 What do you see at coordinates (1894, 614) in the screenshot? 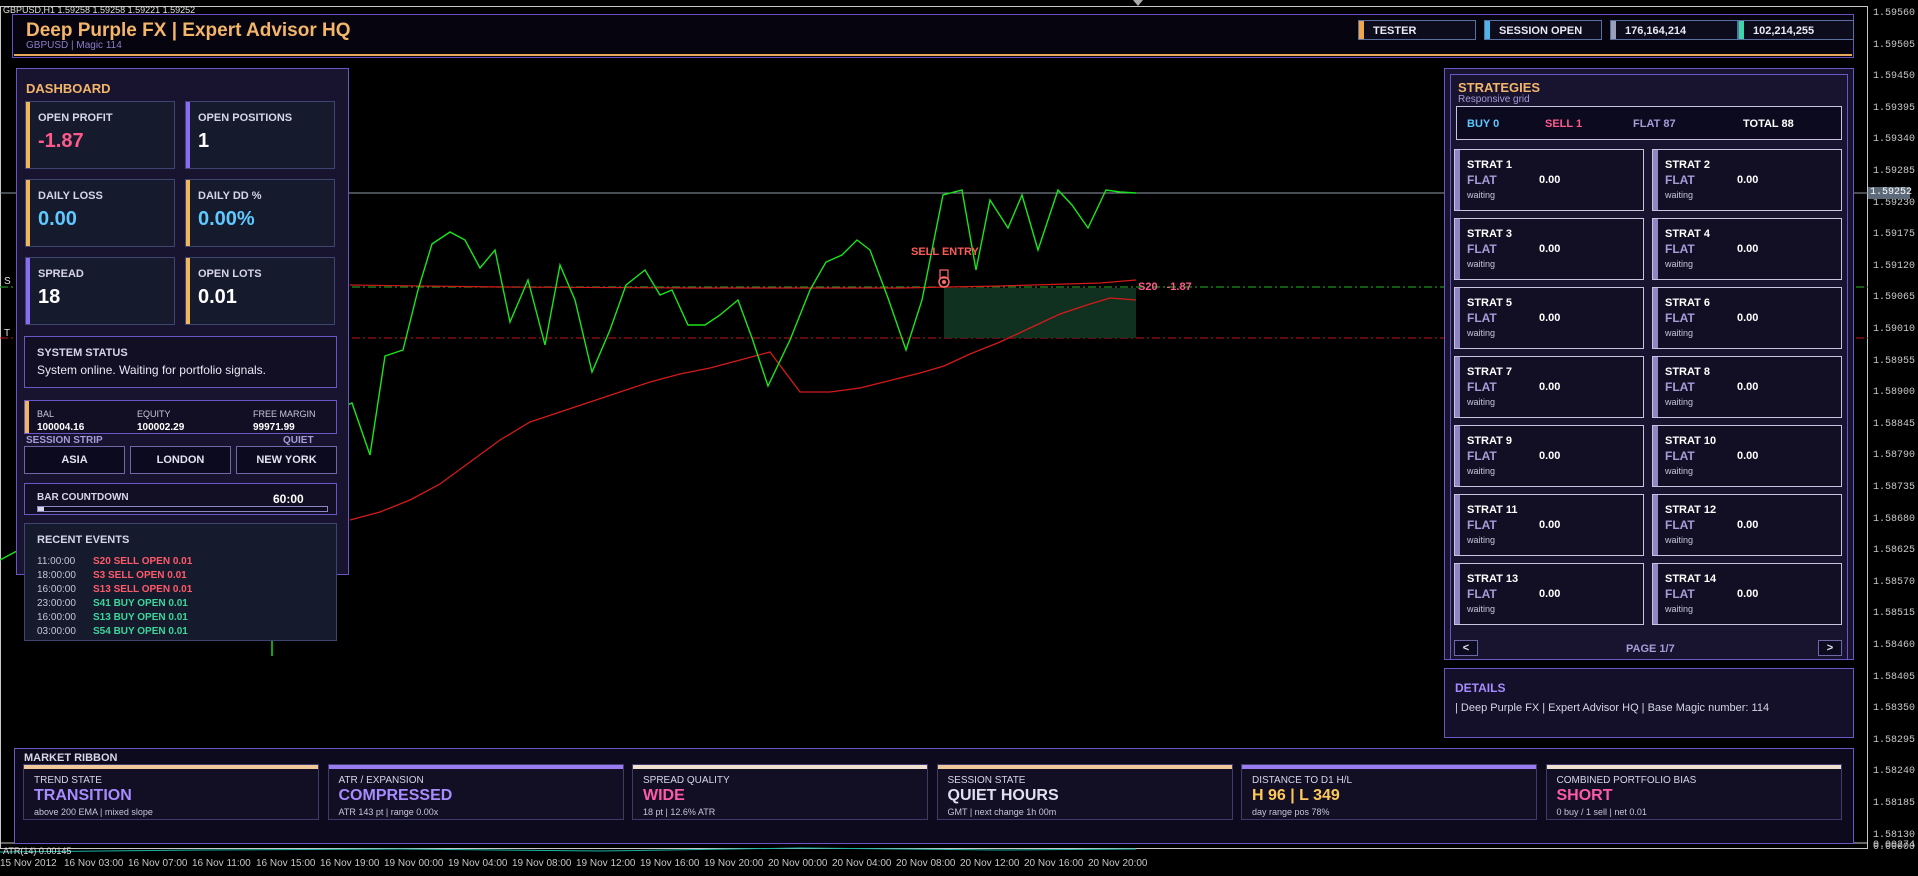
I see `price-tick-label: 1.58515` at bounding box center [1894, 614].